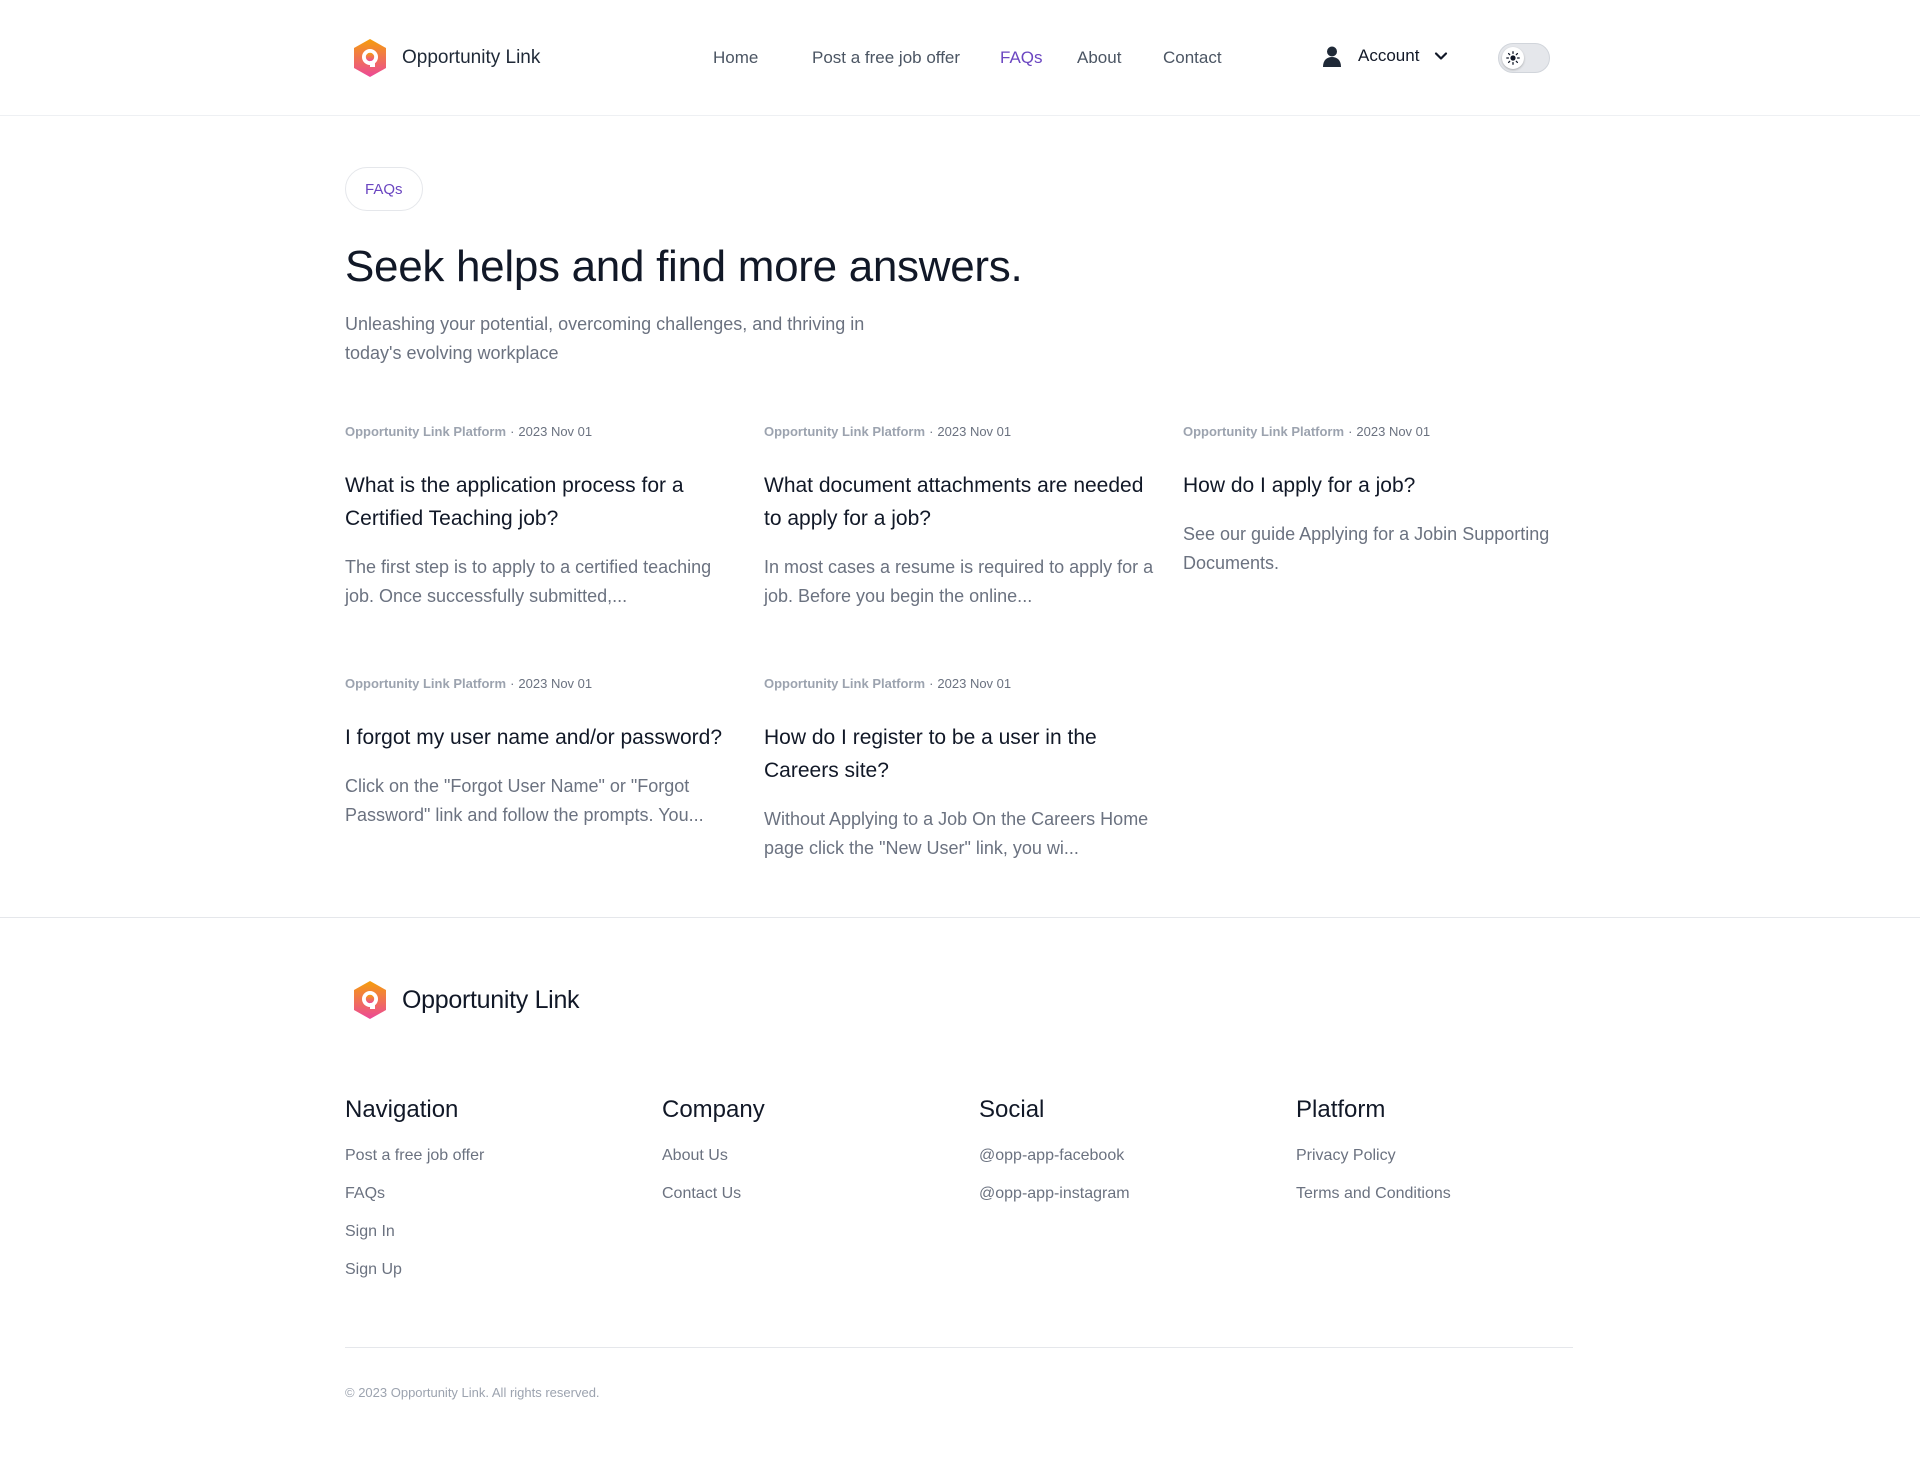 The width and height of the screenshot is (1920, 1465). I want to click on page-title: Seek helps and find more answers., so click(684, 266).